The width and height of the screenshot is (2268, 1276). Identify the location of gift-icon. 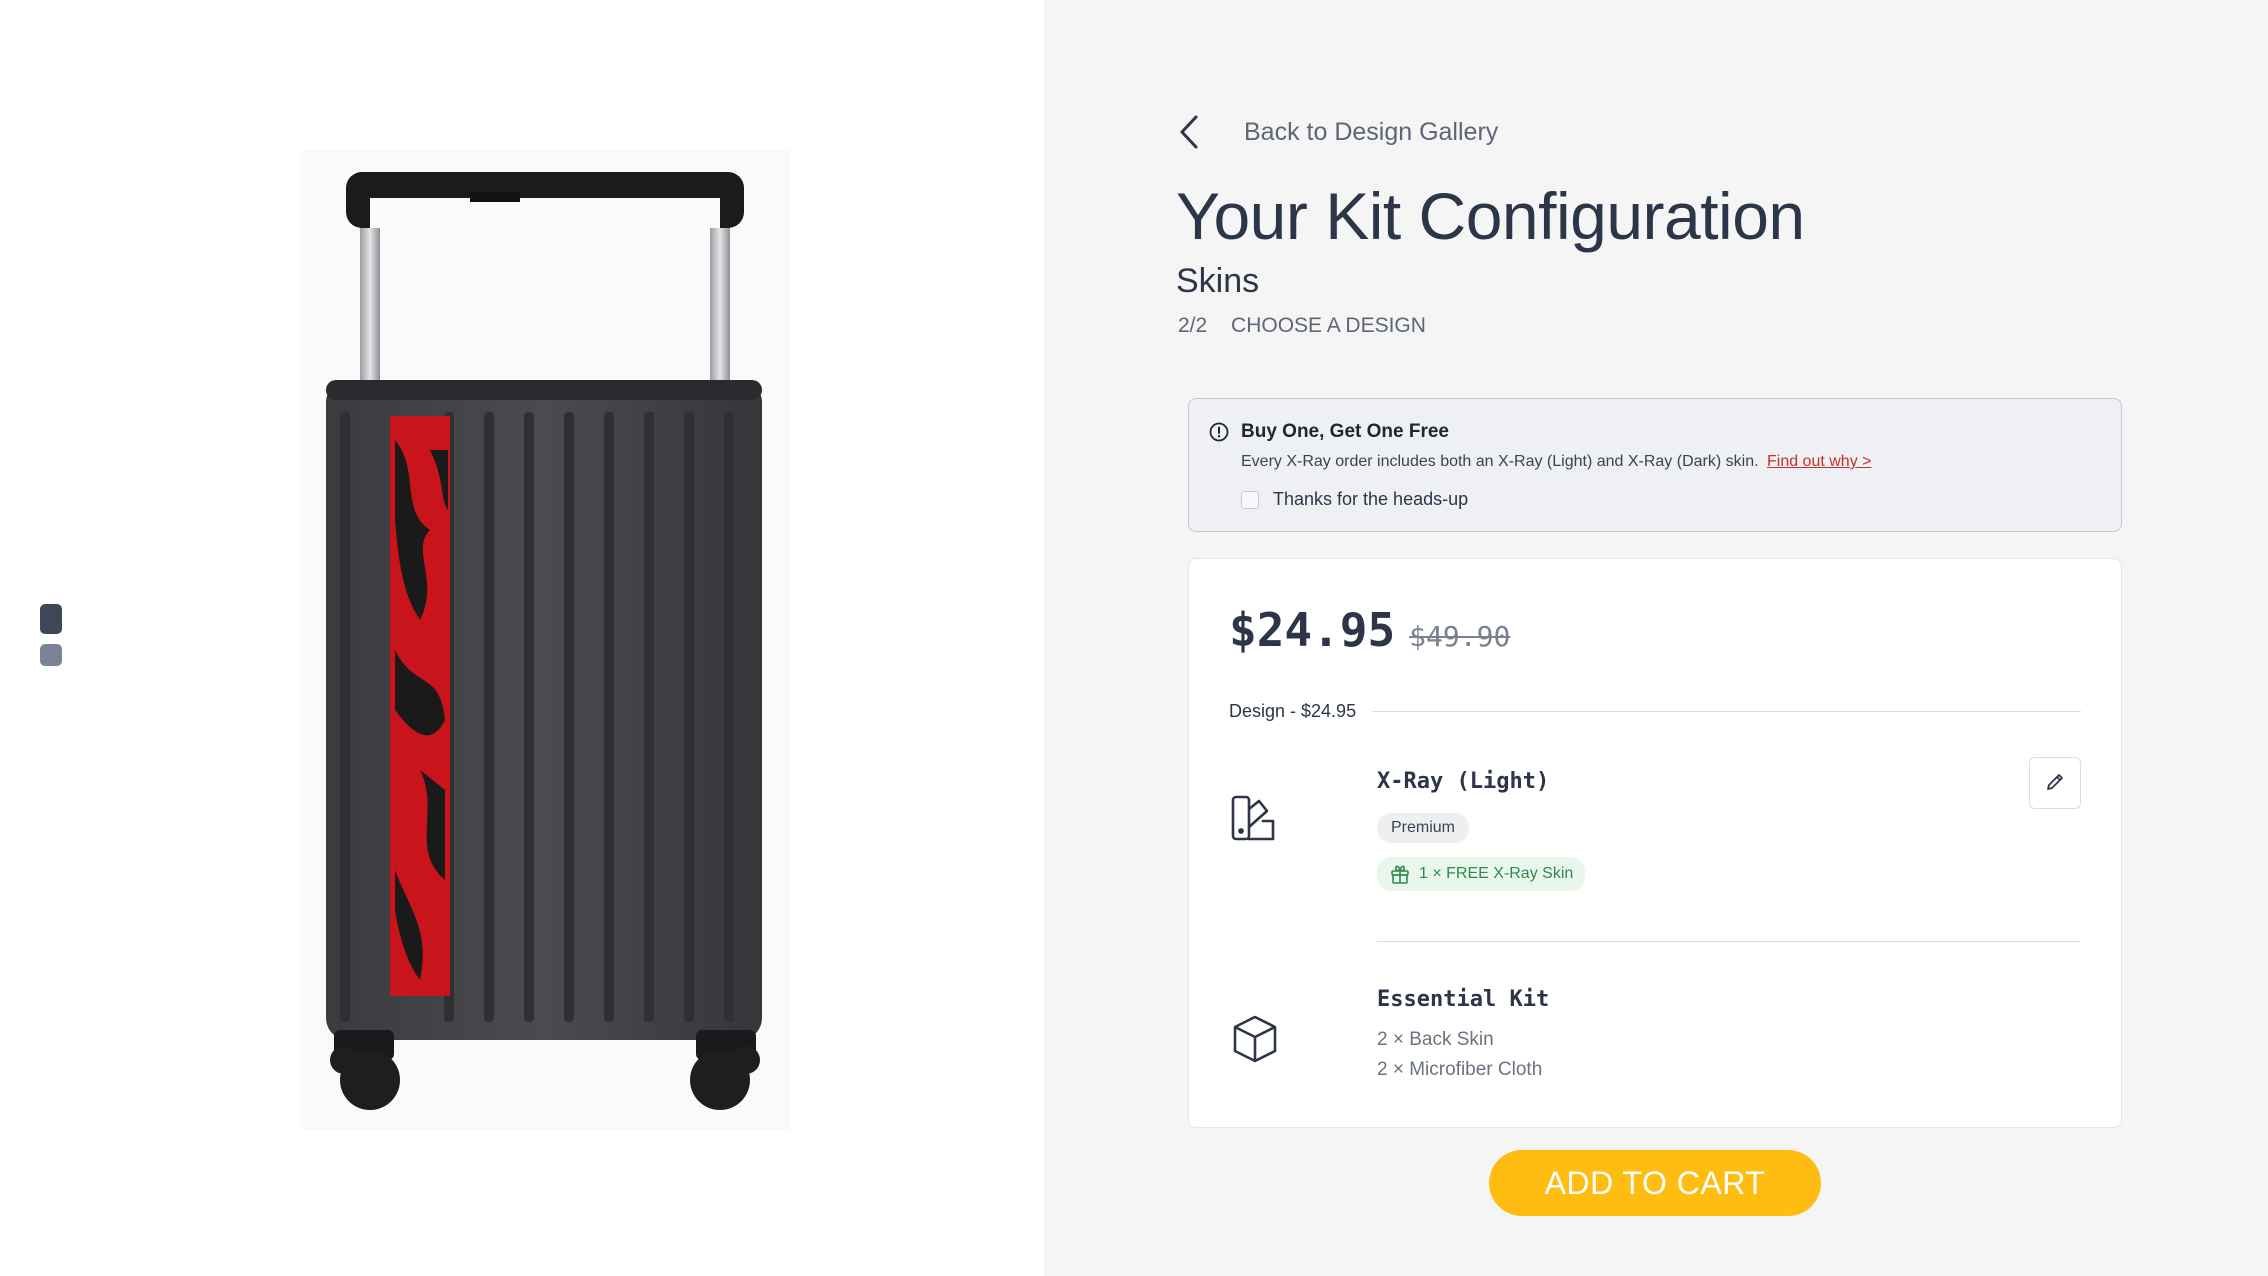
(1400, 874).